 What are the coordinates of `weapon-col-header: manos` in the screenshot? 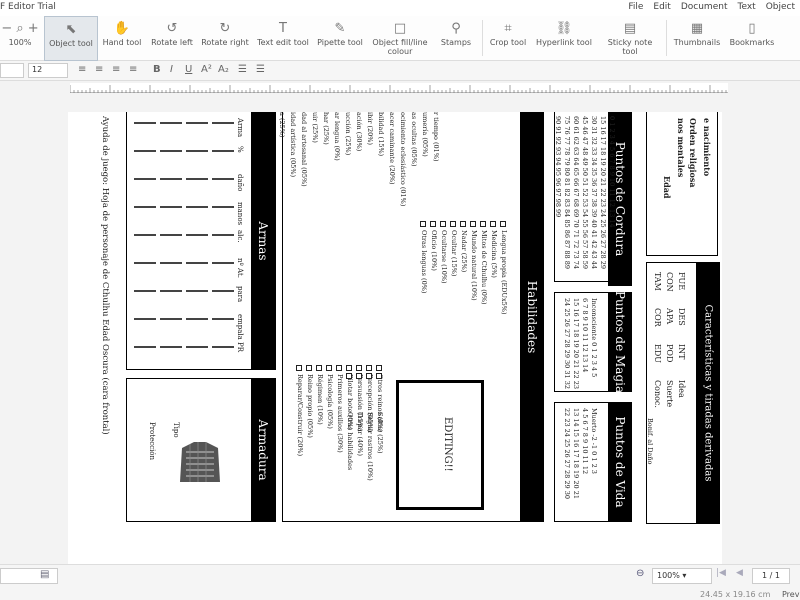 It's located at (240, 214).